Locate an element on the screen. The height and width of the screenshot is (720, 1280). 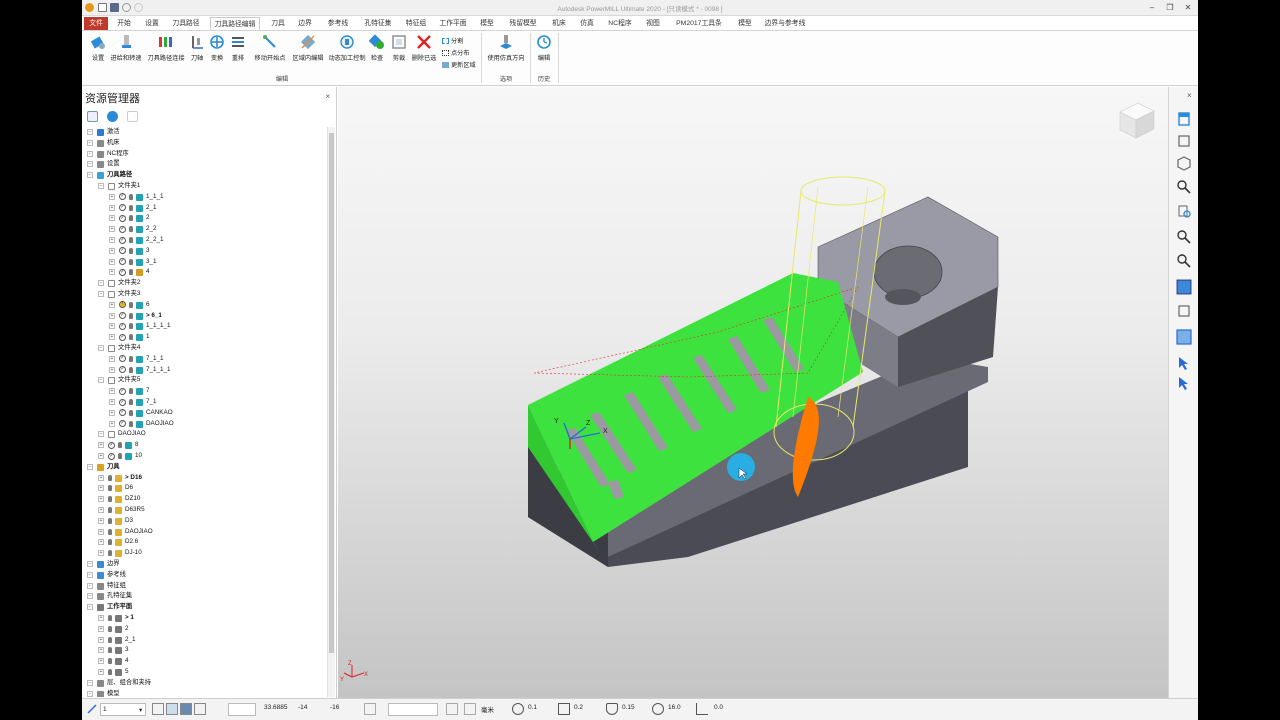
tab-feature-group: 特征组 is located at coordinates (416, 23).